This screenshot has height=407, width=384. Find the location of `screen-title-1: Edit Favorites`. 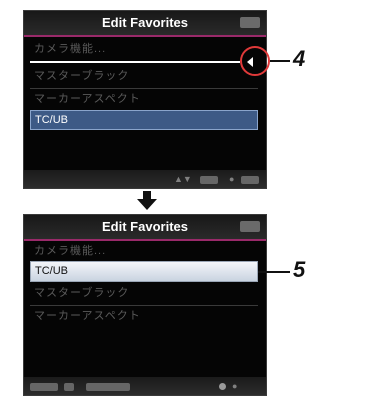

screen-title-1: Edit Favorites is located at coordinates (145, 24).